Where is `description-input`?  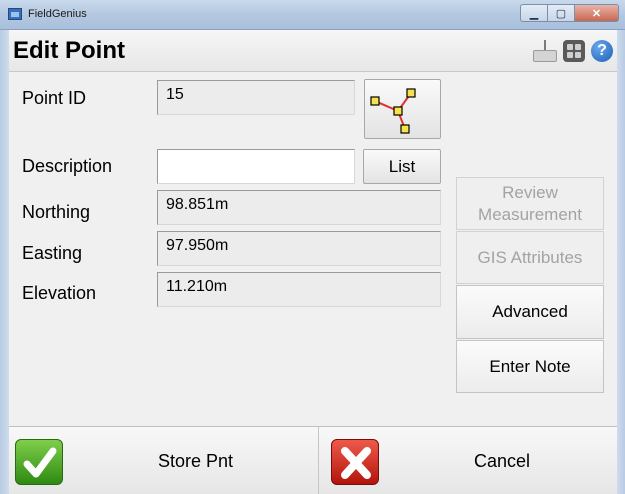 description-input is located at coordinates (256, 166).